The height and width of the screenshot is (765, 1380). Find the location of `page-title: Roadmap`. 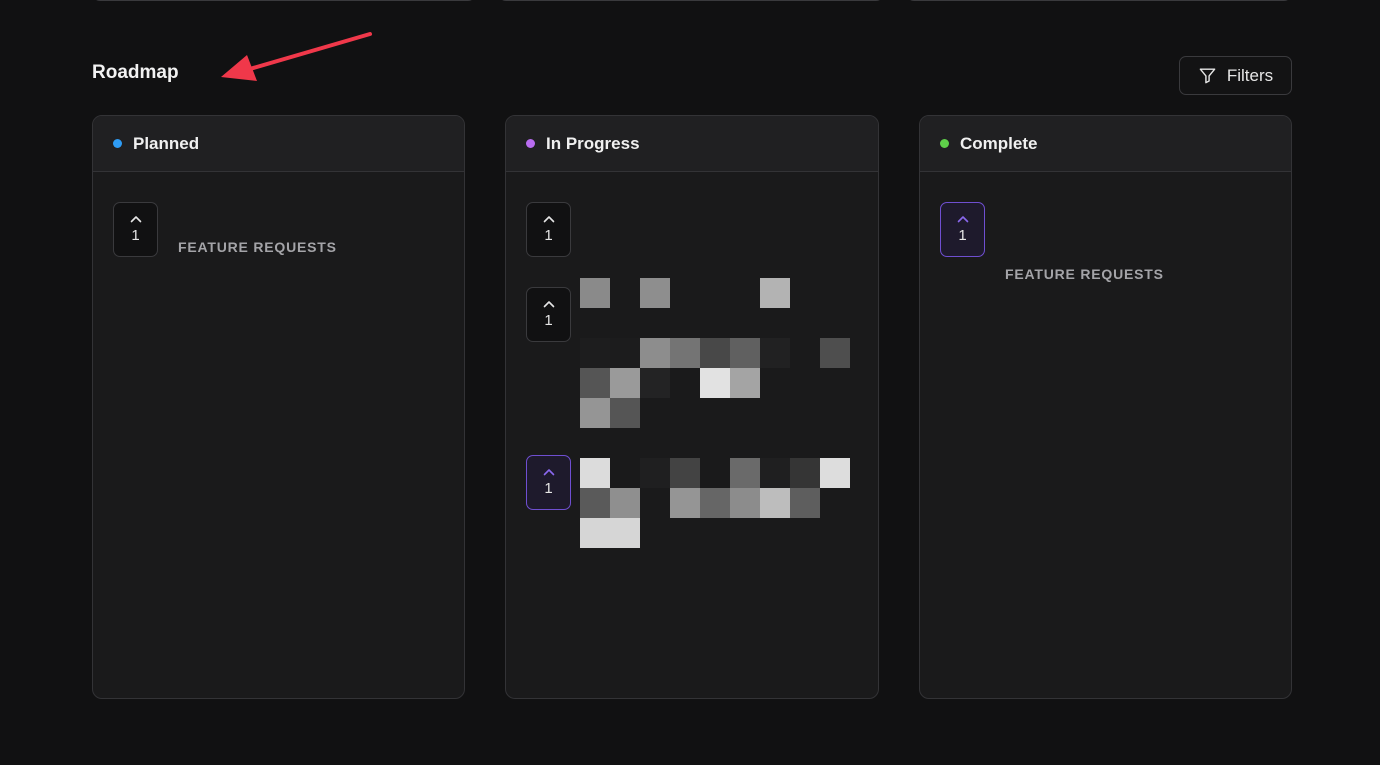

page-title: Roadmap is located at coordinates (135, 72).